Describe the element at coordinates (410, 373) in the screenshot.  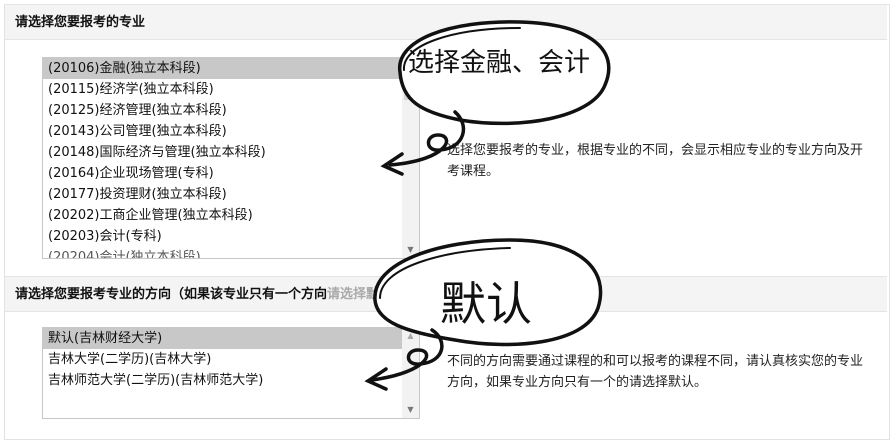
I see `direction-list-scrollbar: ▲ ▼` at that location.